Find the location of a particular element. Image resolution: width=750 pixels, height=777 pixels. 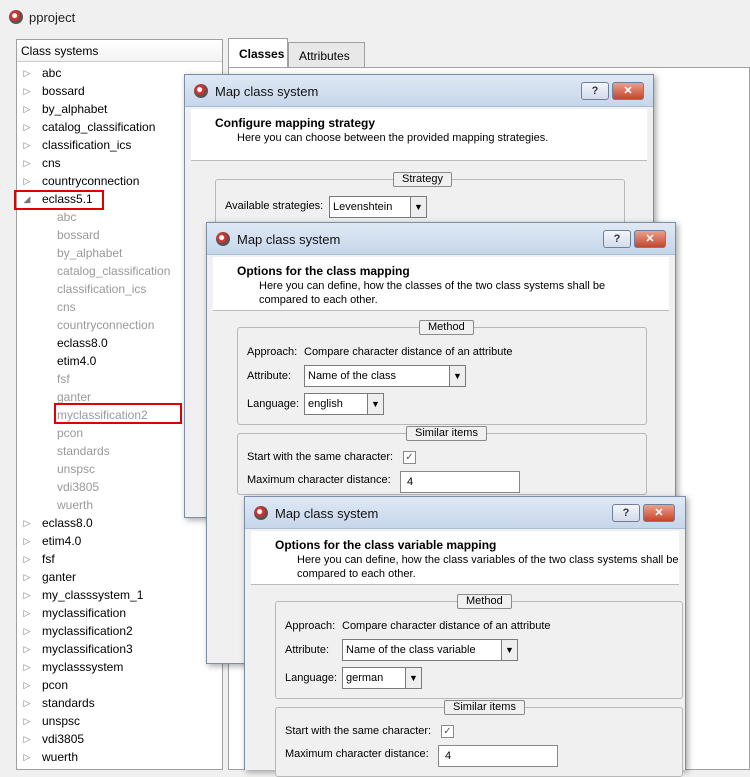

header-title: Options for the class mapping is located at coordinates (323, 271).